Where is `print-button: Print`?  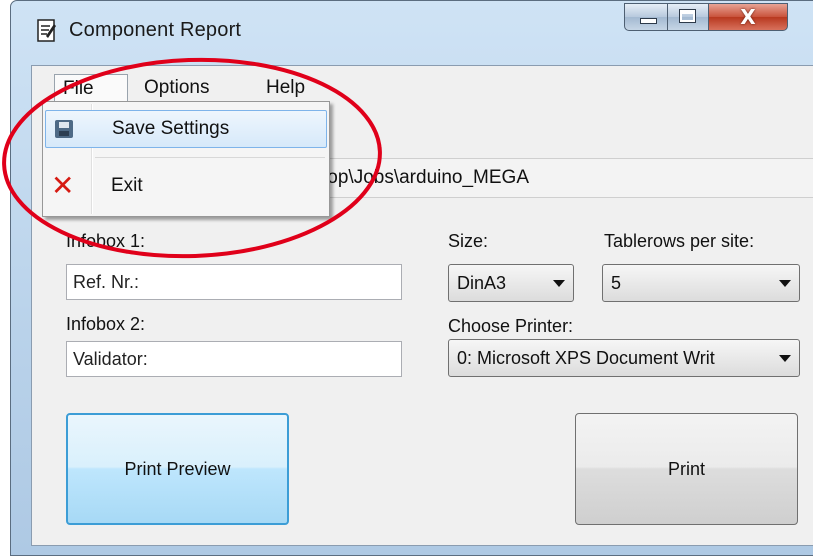 print-button: Print is located at coordinates (686, 469).